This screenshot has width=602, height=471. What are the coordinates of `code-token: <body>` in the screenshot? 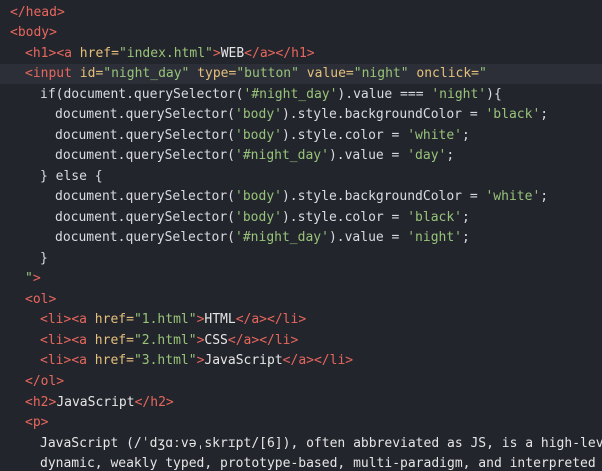 It's located at (33, 32).